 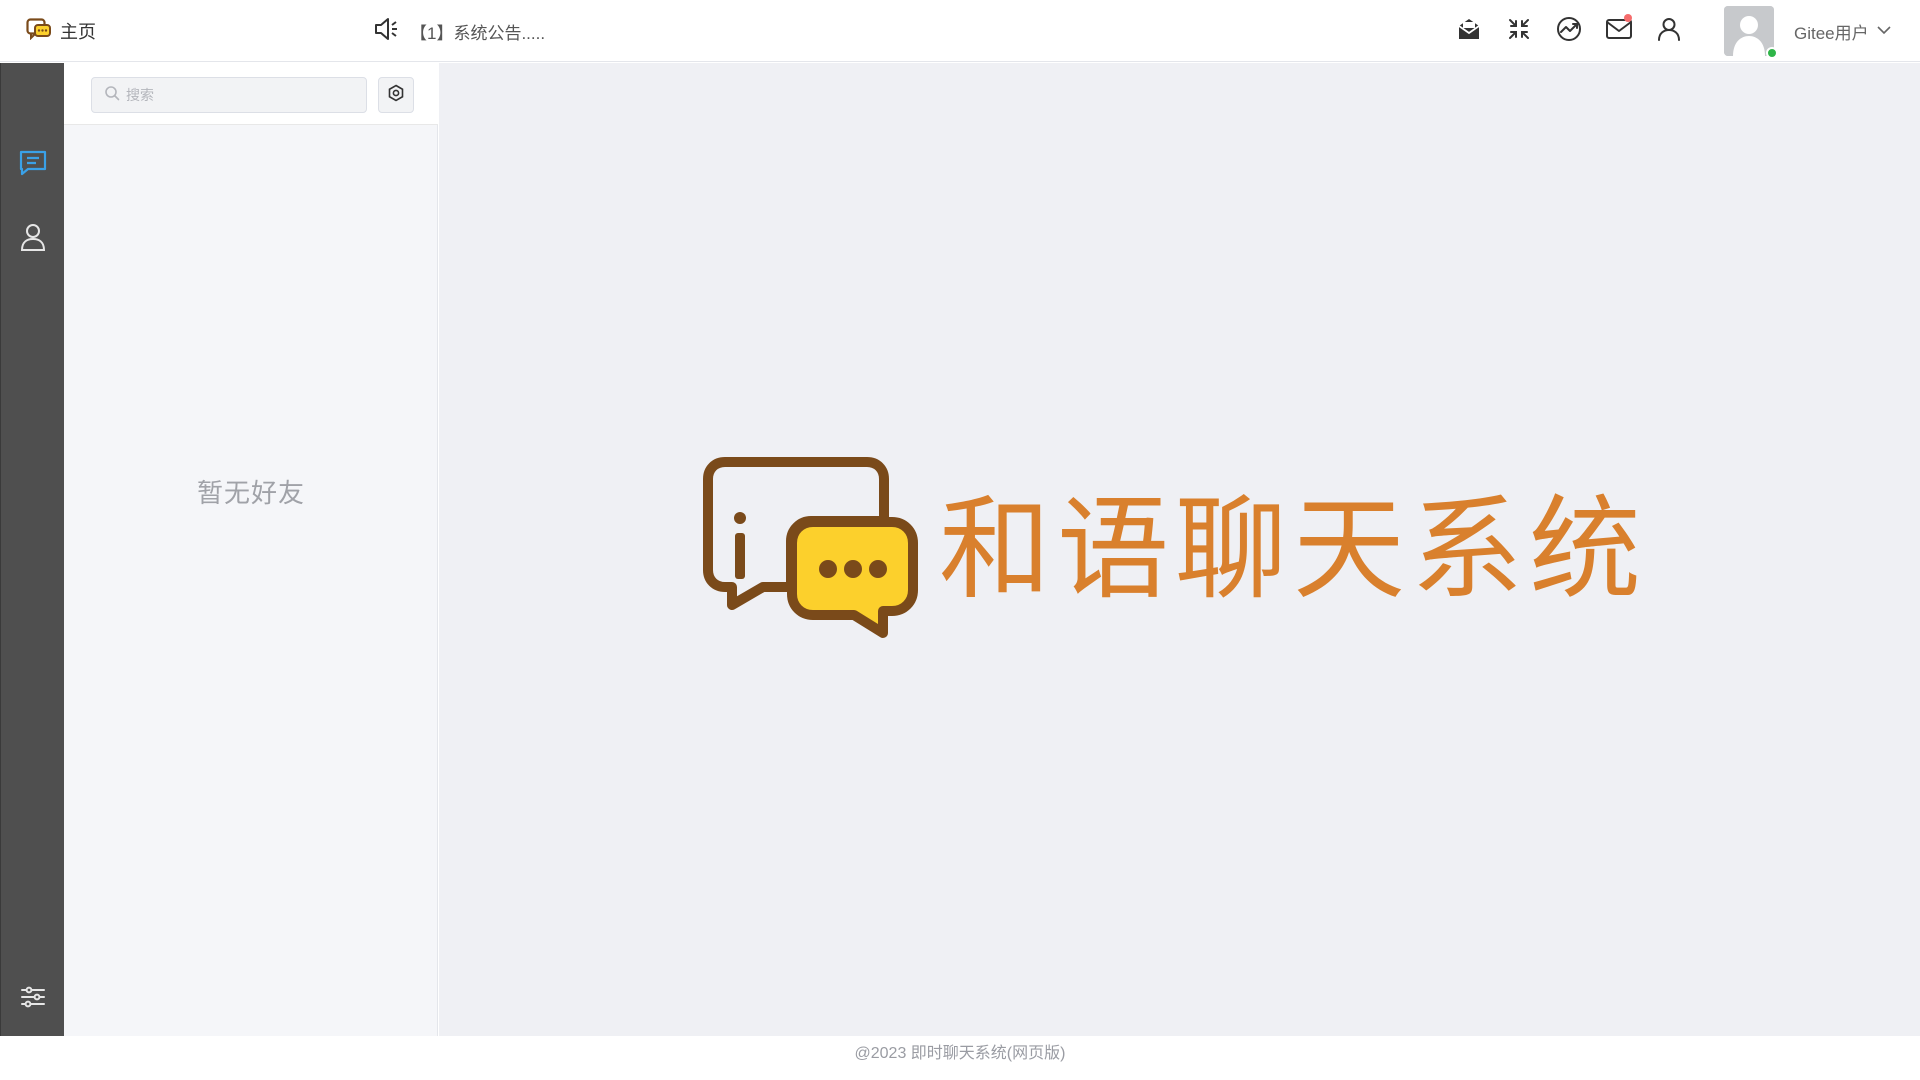 What do you see at coordinates (236, 95) in the screenshot?
I see `search-input` at bounding box center [236, 95].